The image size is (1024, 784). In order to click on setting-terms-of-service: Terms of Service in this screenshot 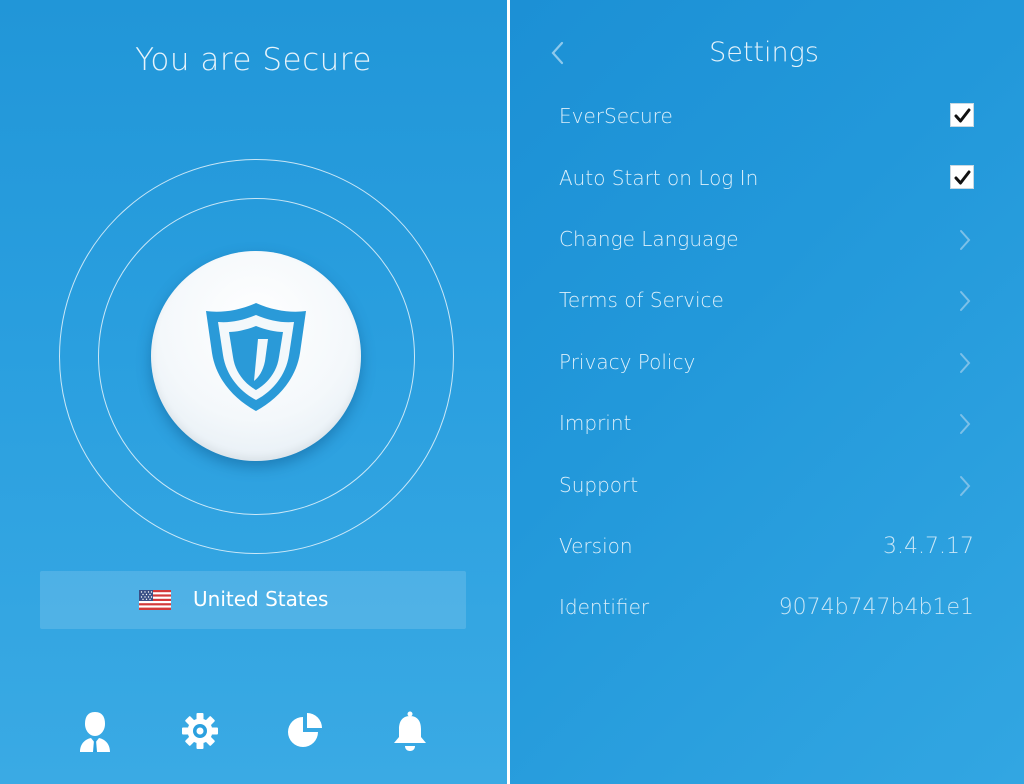, I will do `click(766, 302)`.